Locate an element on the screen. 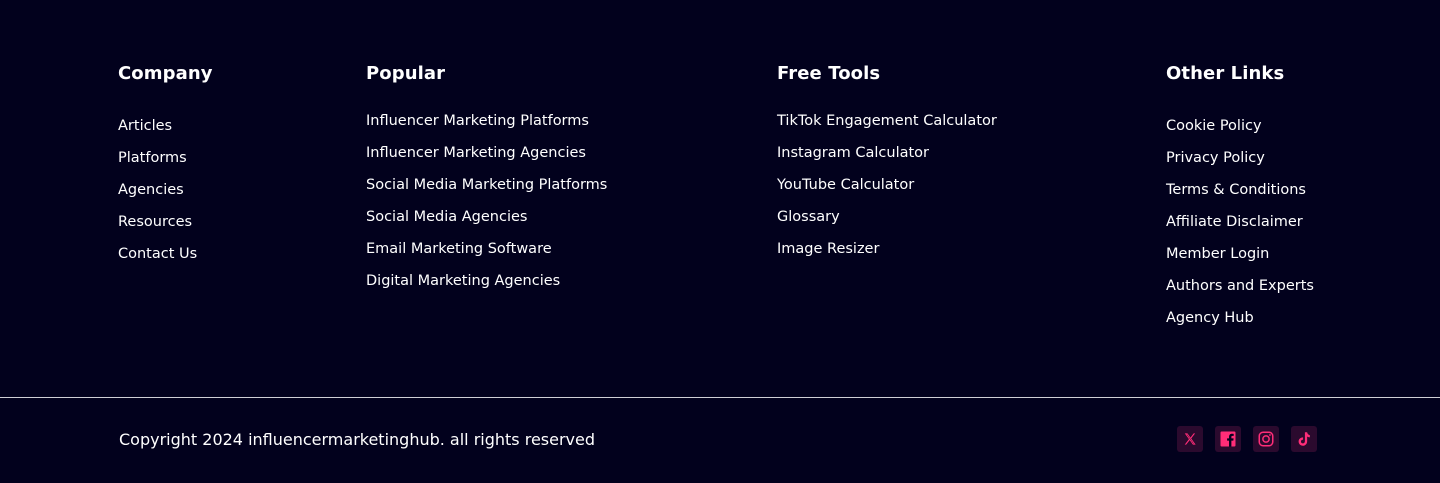 This screenshot has width=1440, height=483. list-item: Contact Us is located at coordinates (165, 254).